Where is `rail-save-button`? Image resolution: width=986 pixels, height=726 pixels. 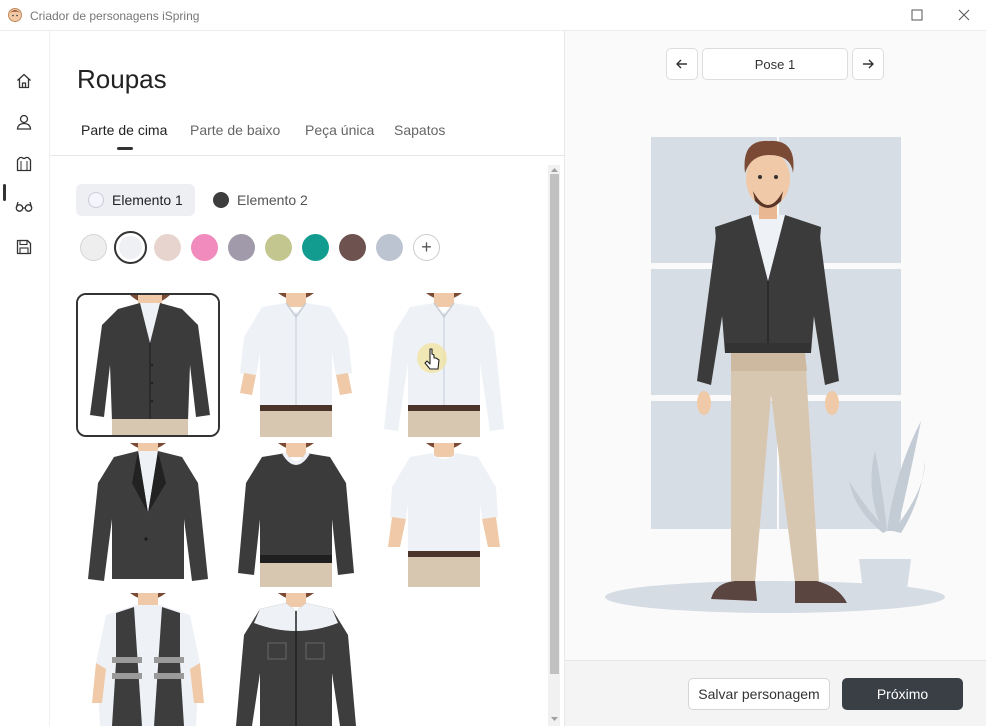 rail-save-button is located at coordinates (24, 247).